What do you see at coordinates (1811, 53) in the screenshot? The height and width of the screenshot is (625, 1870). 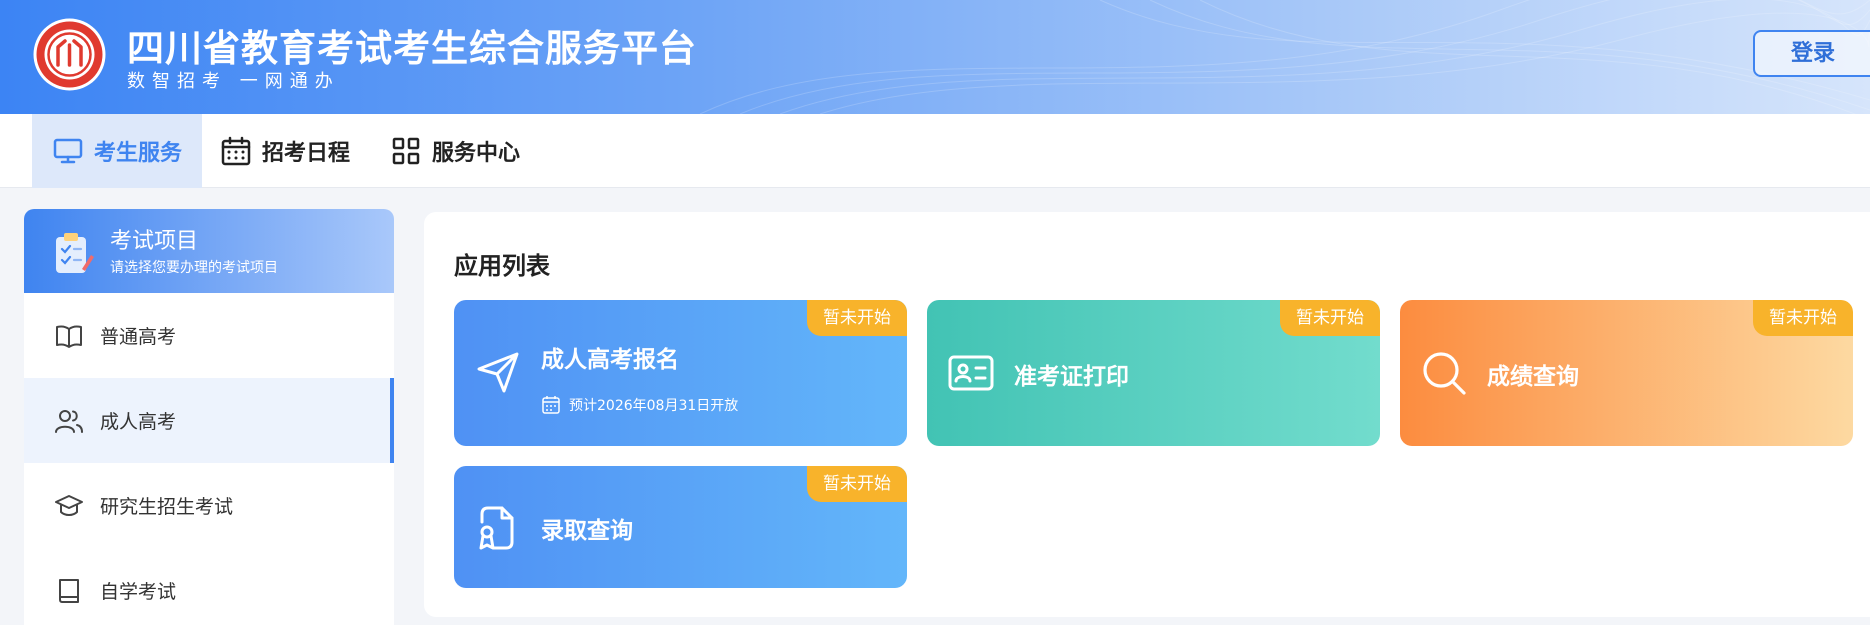 I see `login-button: 登录` at bounding box center [1811, 53].